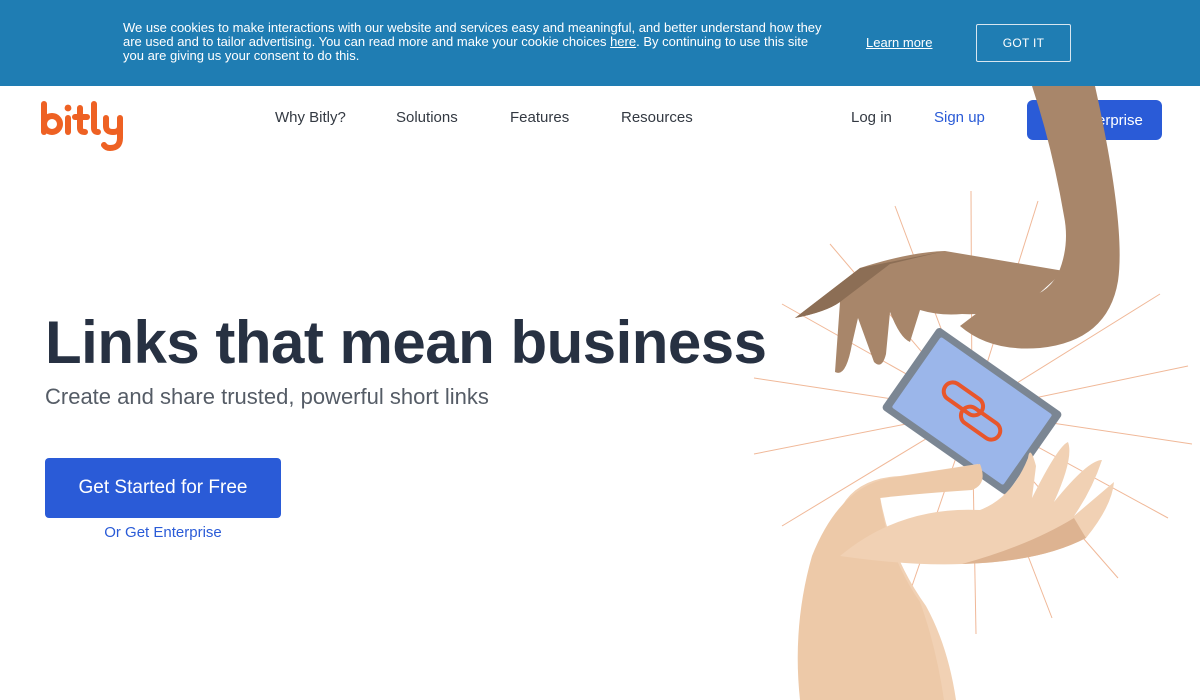 Image resolution: width=1200 pixels, height=700 pixels. What do you see at coordinates (539, 117) in the screenshot?
I see `nav-features: Features` at bounding box center [539, 117].